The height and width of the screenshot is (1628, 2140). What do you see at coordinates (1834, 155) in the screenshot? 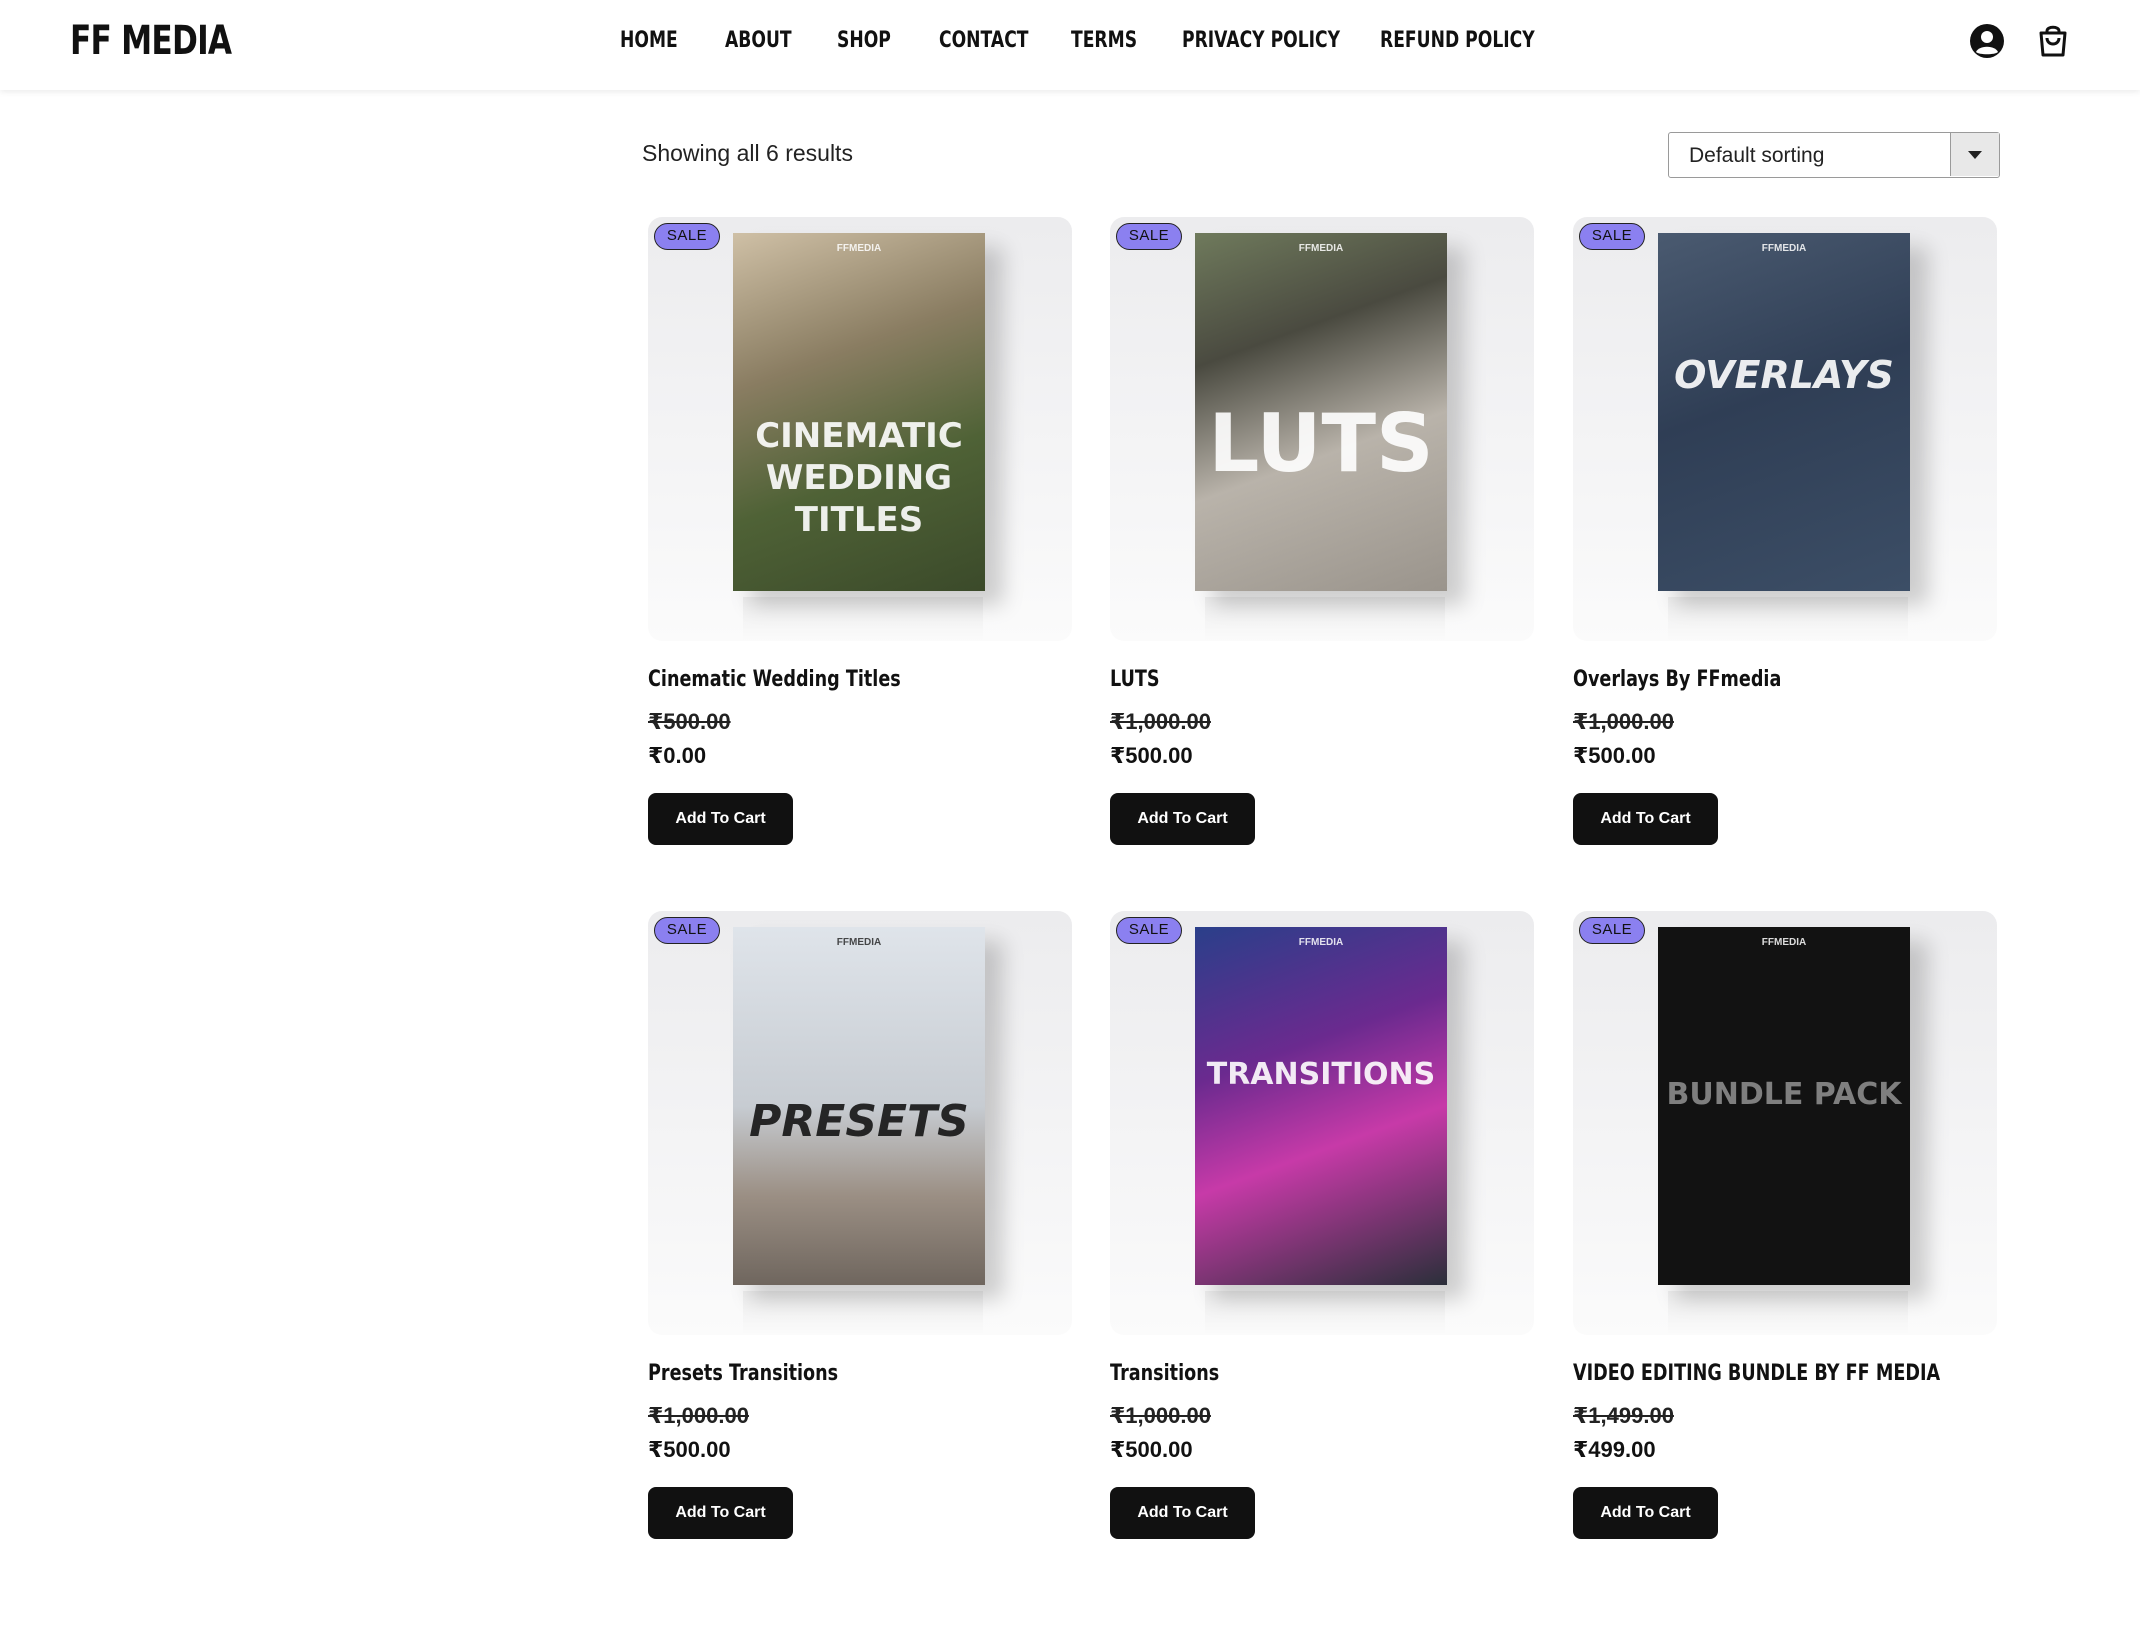
I see `sort-select: Default sorting` at bounding box center [1834, 155].